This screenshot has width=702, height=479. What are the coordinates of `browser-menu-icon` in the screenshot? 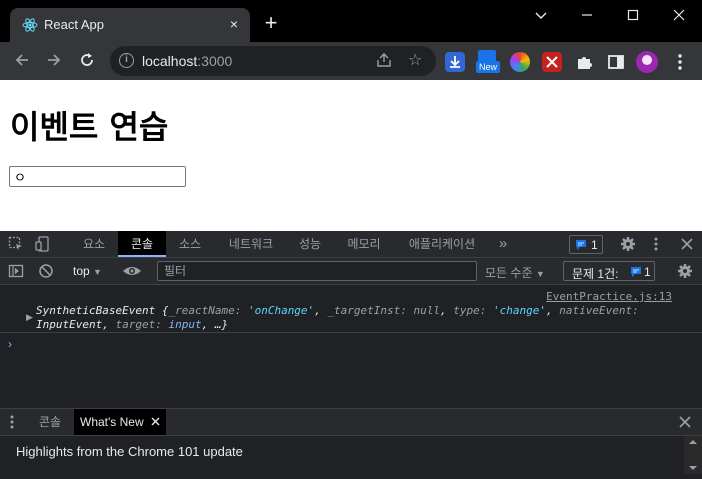 It's located at (680, 62).